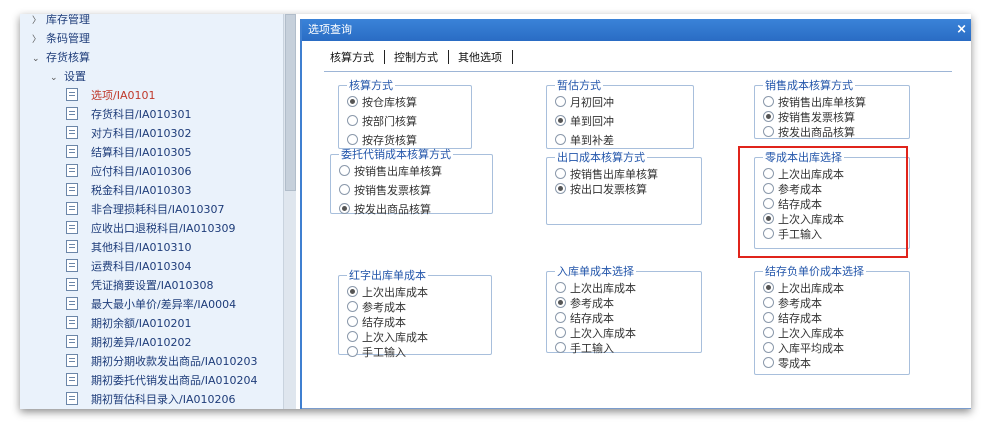  I want to click on dialog-titlebar: 选项查询 ×, so click(636, 30).